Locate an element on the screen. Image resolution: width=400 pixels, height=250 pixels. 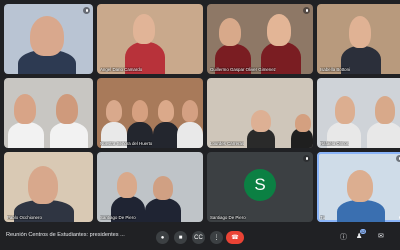
participant-name: Tú is located at coordinates (323, 217).